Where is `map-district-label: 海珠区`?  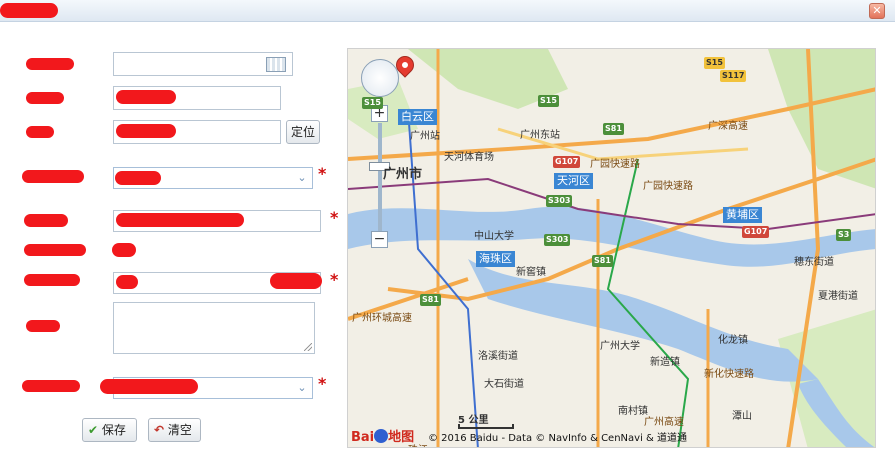 map-district-label: 海珠区 is located at coordinates (495, 259).